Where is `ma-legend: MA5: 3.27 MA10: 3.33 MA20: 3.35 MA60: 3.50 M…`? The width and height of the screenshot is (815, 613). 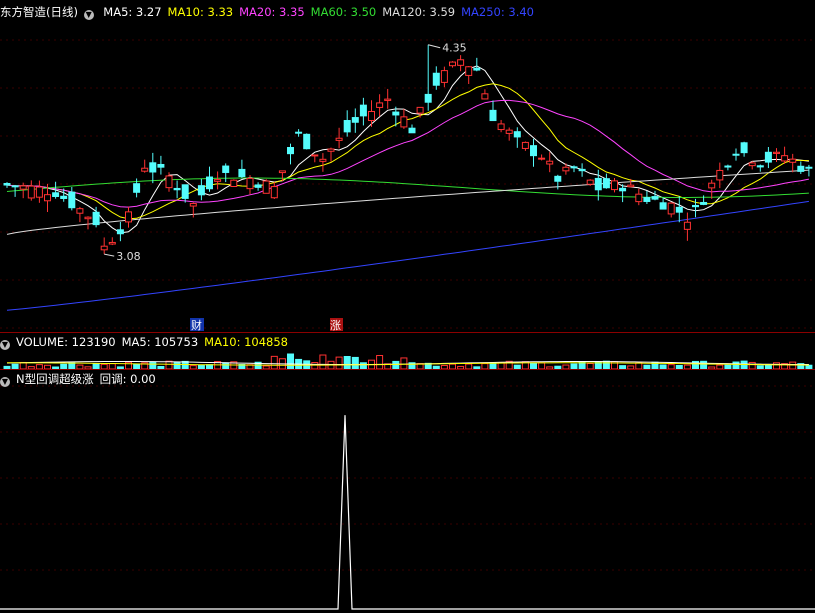
ma-legend: MA5: 3.27 MA10: 3.33 MA20: 3.35 MA60: 3.50 M… is located at coordinates (321, 12).